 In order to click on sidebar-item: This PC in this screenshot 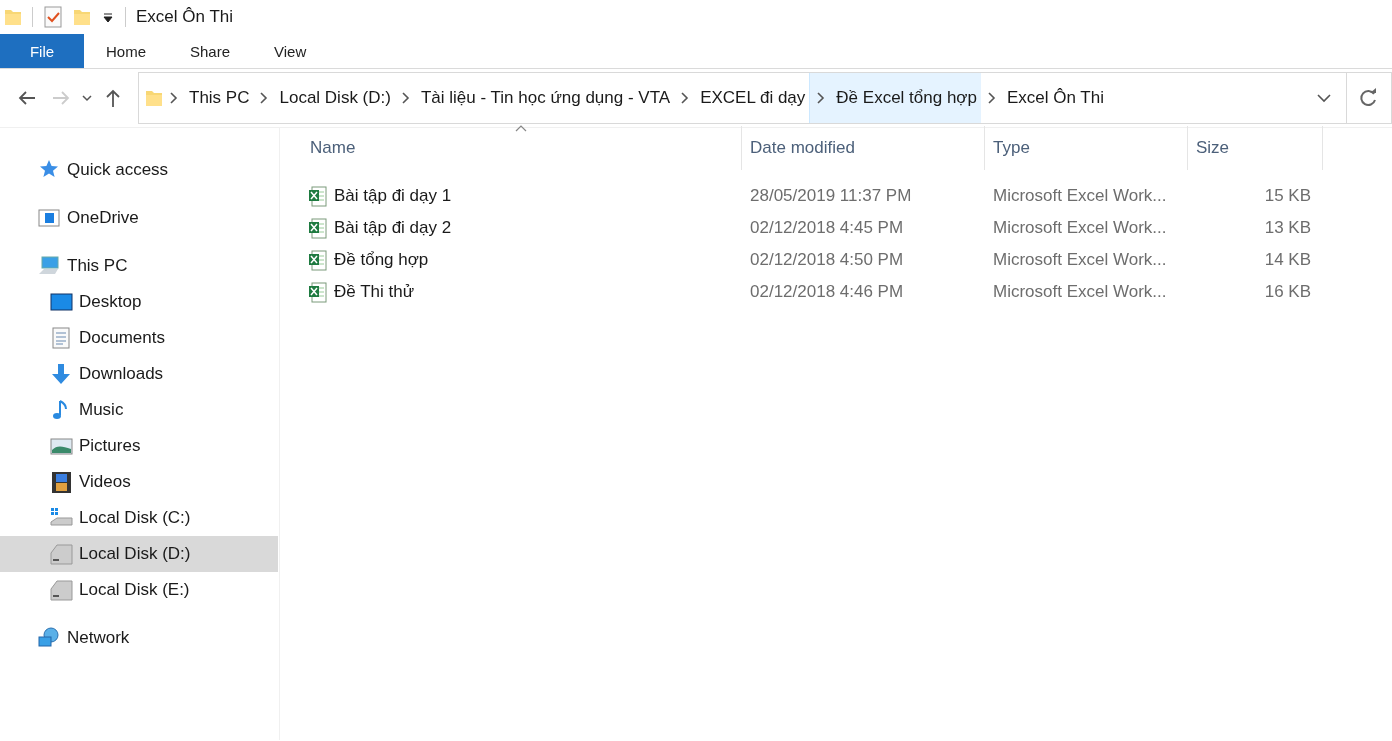, I will do `click(139, 266)`.